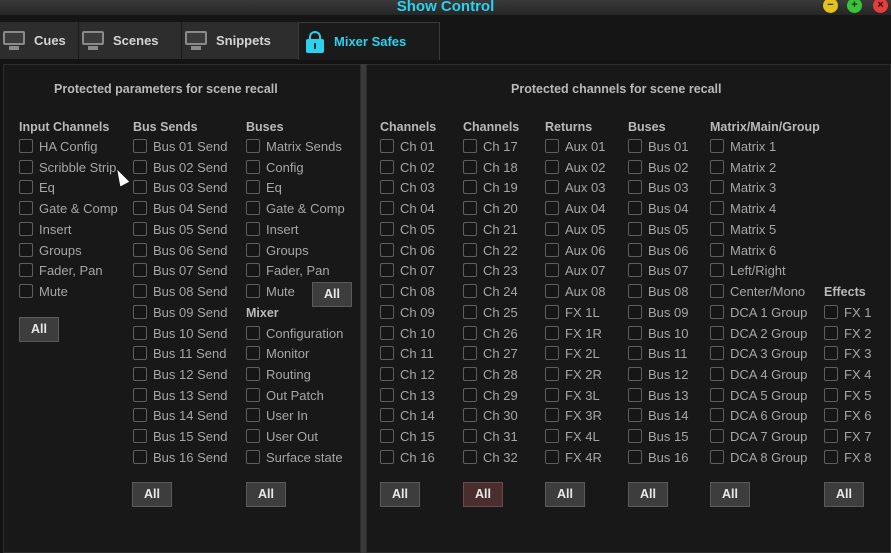 Image resolution: width=891 pixels, height=553 pixels. What do you see at coordinates (277, 353) in the screenshot?
I see `mixer-item: Monitor` at bounding box center [277, 353].